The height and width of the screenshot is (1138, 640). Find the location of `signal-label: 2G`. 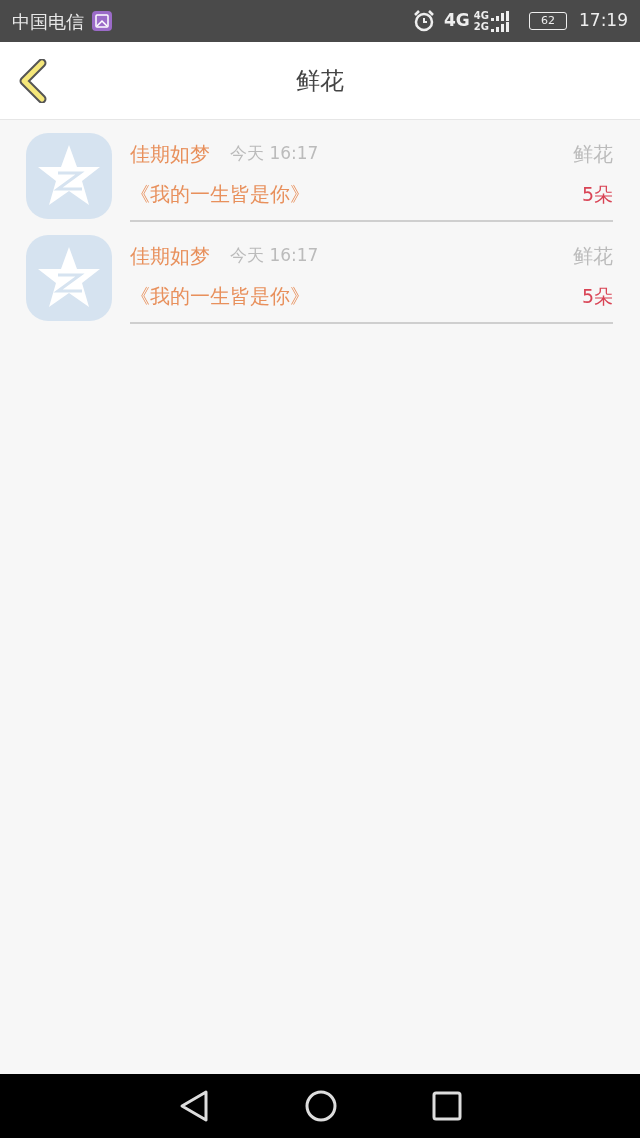

signal-label: 2G is located at coordinates (481, 26).